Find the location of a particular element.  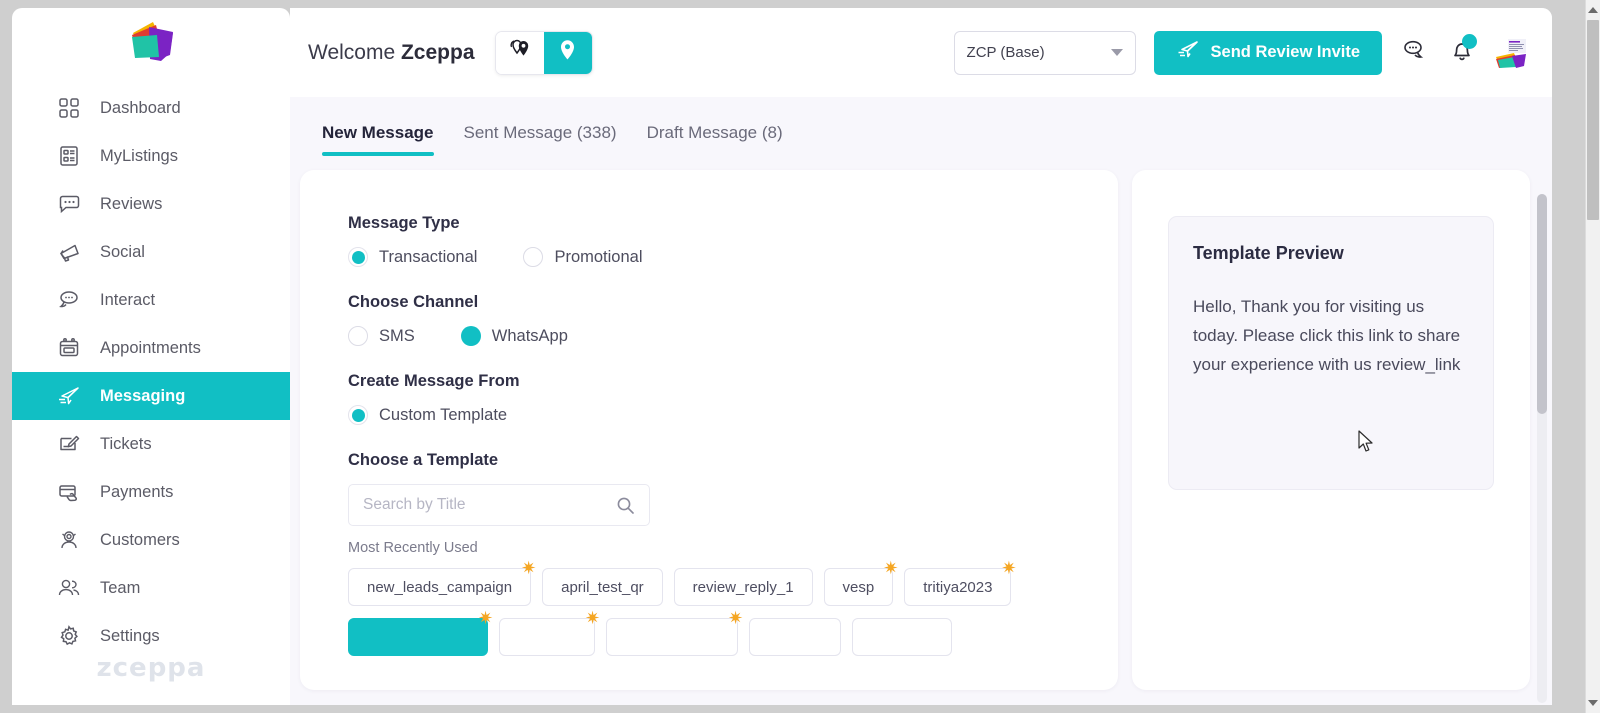

sidebar-item-label: Appointments is located at coordinates (150, 347).